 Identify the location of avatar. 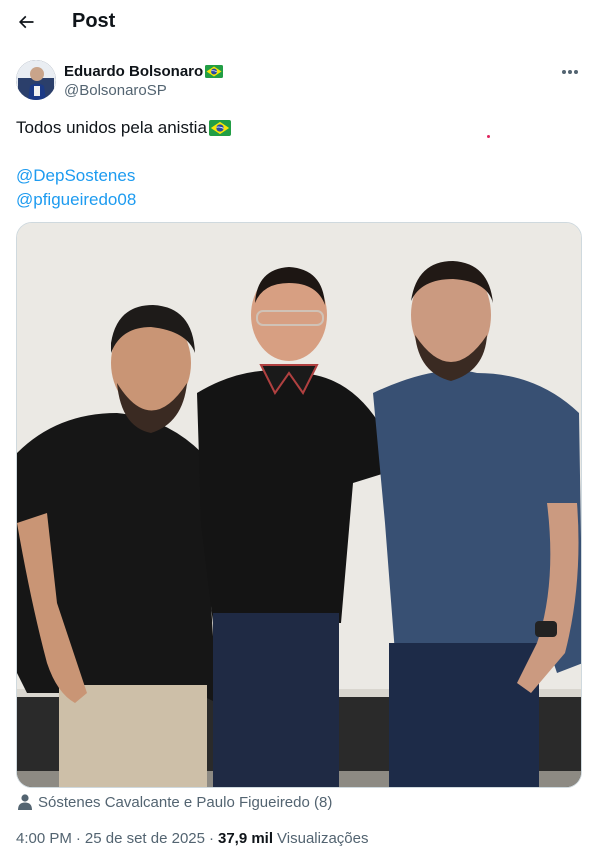
(36, 80).